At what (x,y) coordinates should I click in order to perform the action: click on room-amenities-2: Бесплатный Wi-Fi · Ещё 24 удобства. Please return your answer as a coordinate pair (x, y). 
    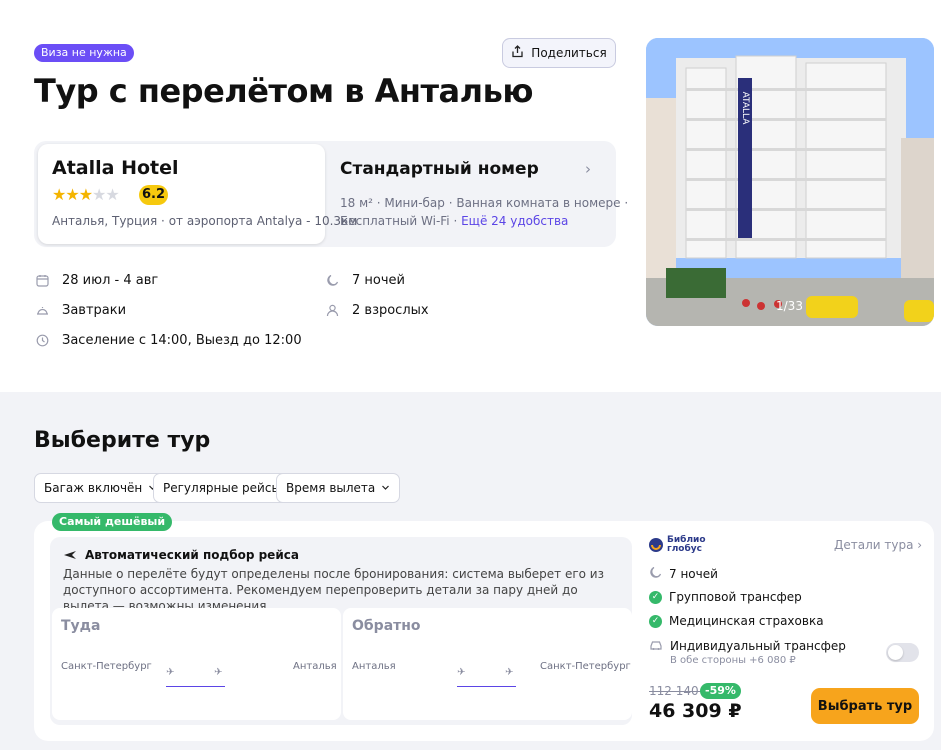
    Looking at the image, I should click on (454, 221).